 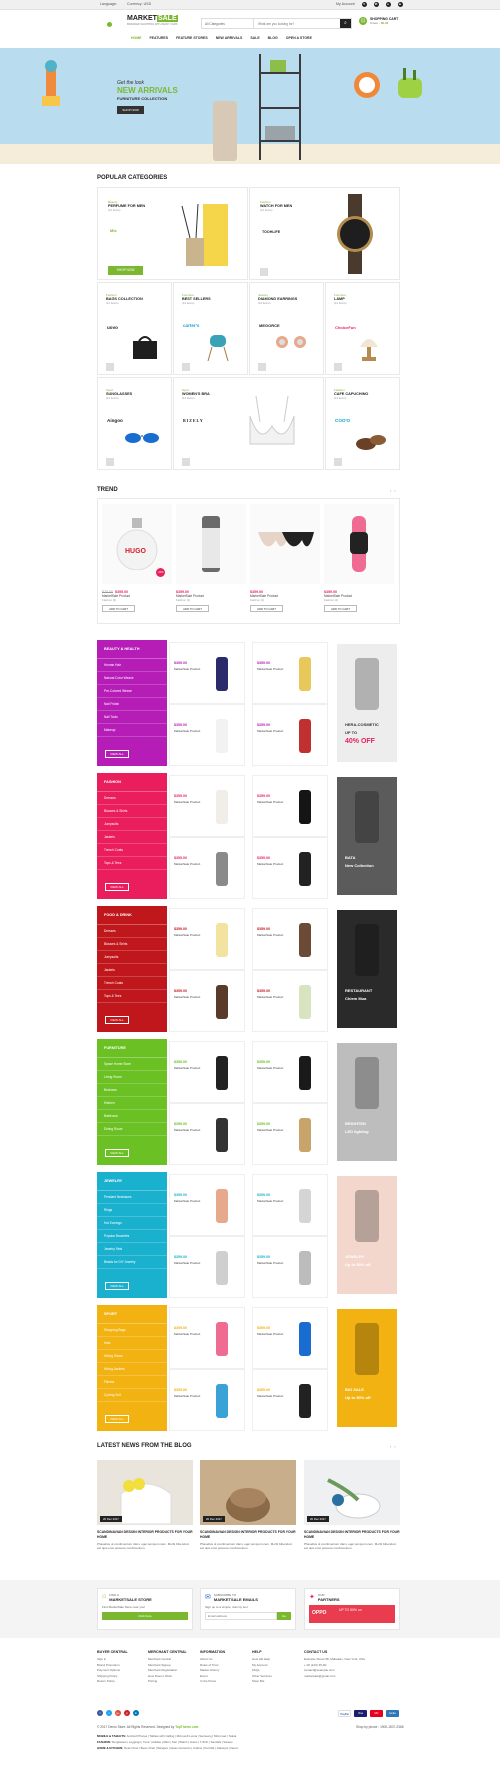 I want to click on search-input, so click(x=297, y=23).